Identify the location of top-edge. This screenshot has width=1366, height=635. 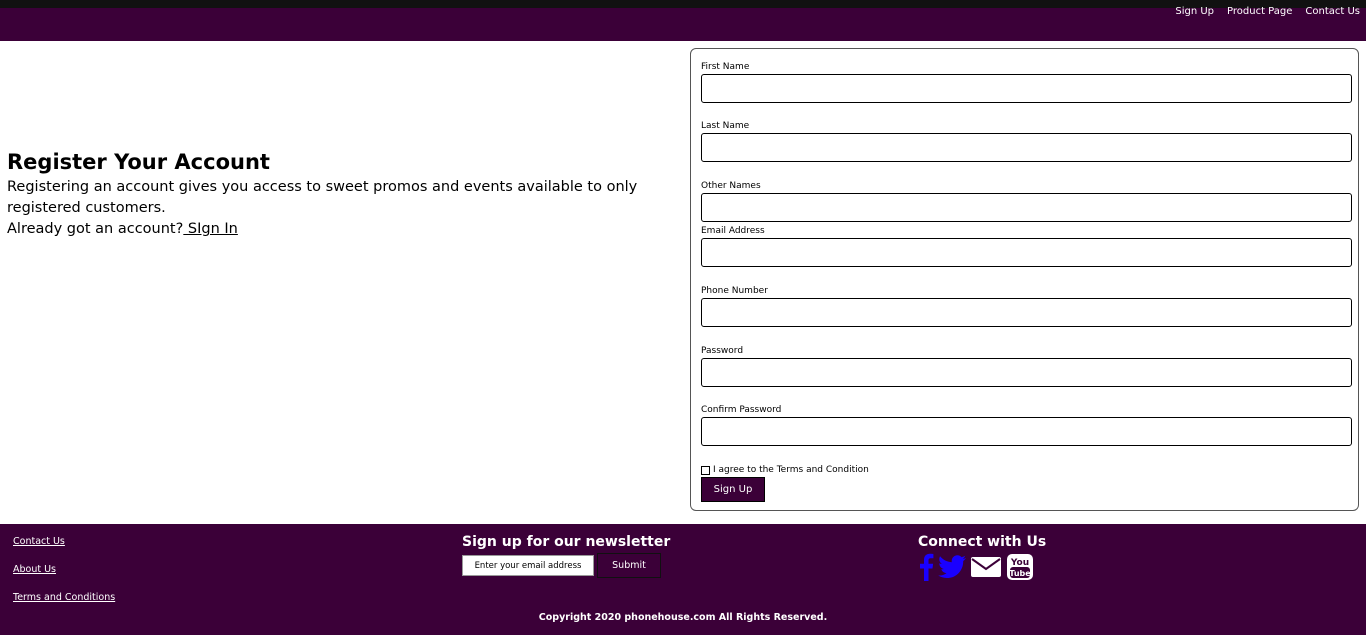
(683, 4).